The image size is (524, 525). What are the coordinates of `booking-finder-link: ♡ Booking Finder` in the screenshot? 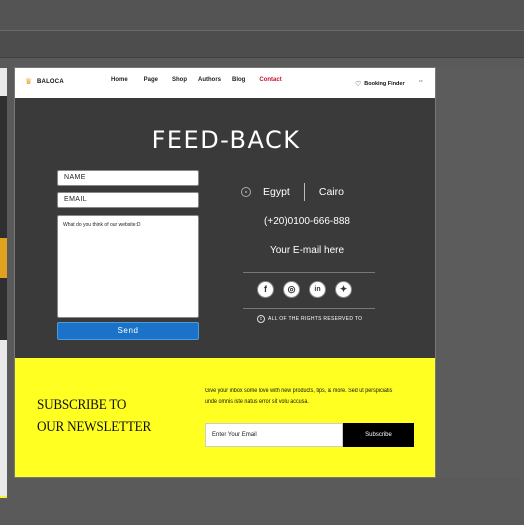 It's located at (380, 84).